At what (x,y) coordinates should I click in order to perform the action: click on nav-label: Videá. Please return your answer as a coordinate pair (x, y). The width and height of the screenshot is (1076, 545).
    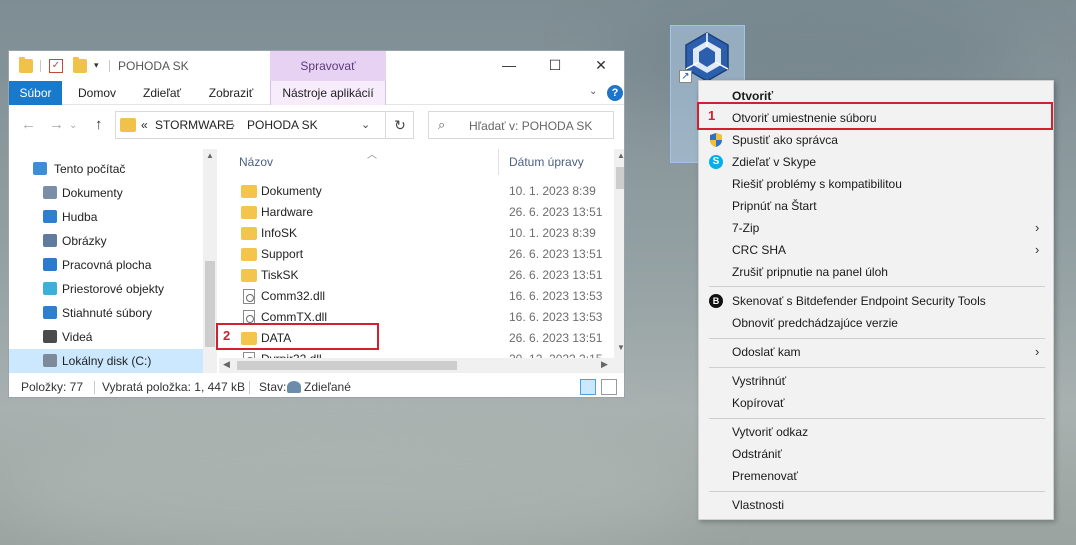
    Looking at the image, I should click on (77, 337).